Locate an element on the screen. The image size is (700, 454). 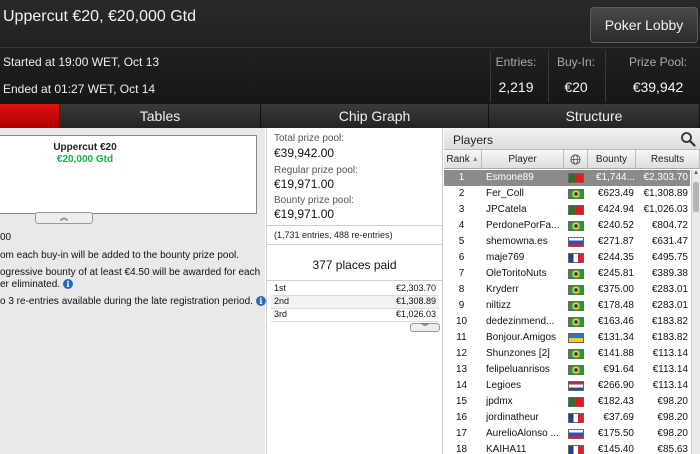
russia-flag-icon is located at coordinates (576, 242).